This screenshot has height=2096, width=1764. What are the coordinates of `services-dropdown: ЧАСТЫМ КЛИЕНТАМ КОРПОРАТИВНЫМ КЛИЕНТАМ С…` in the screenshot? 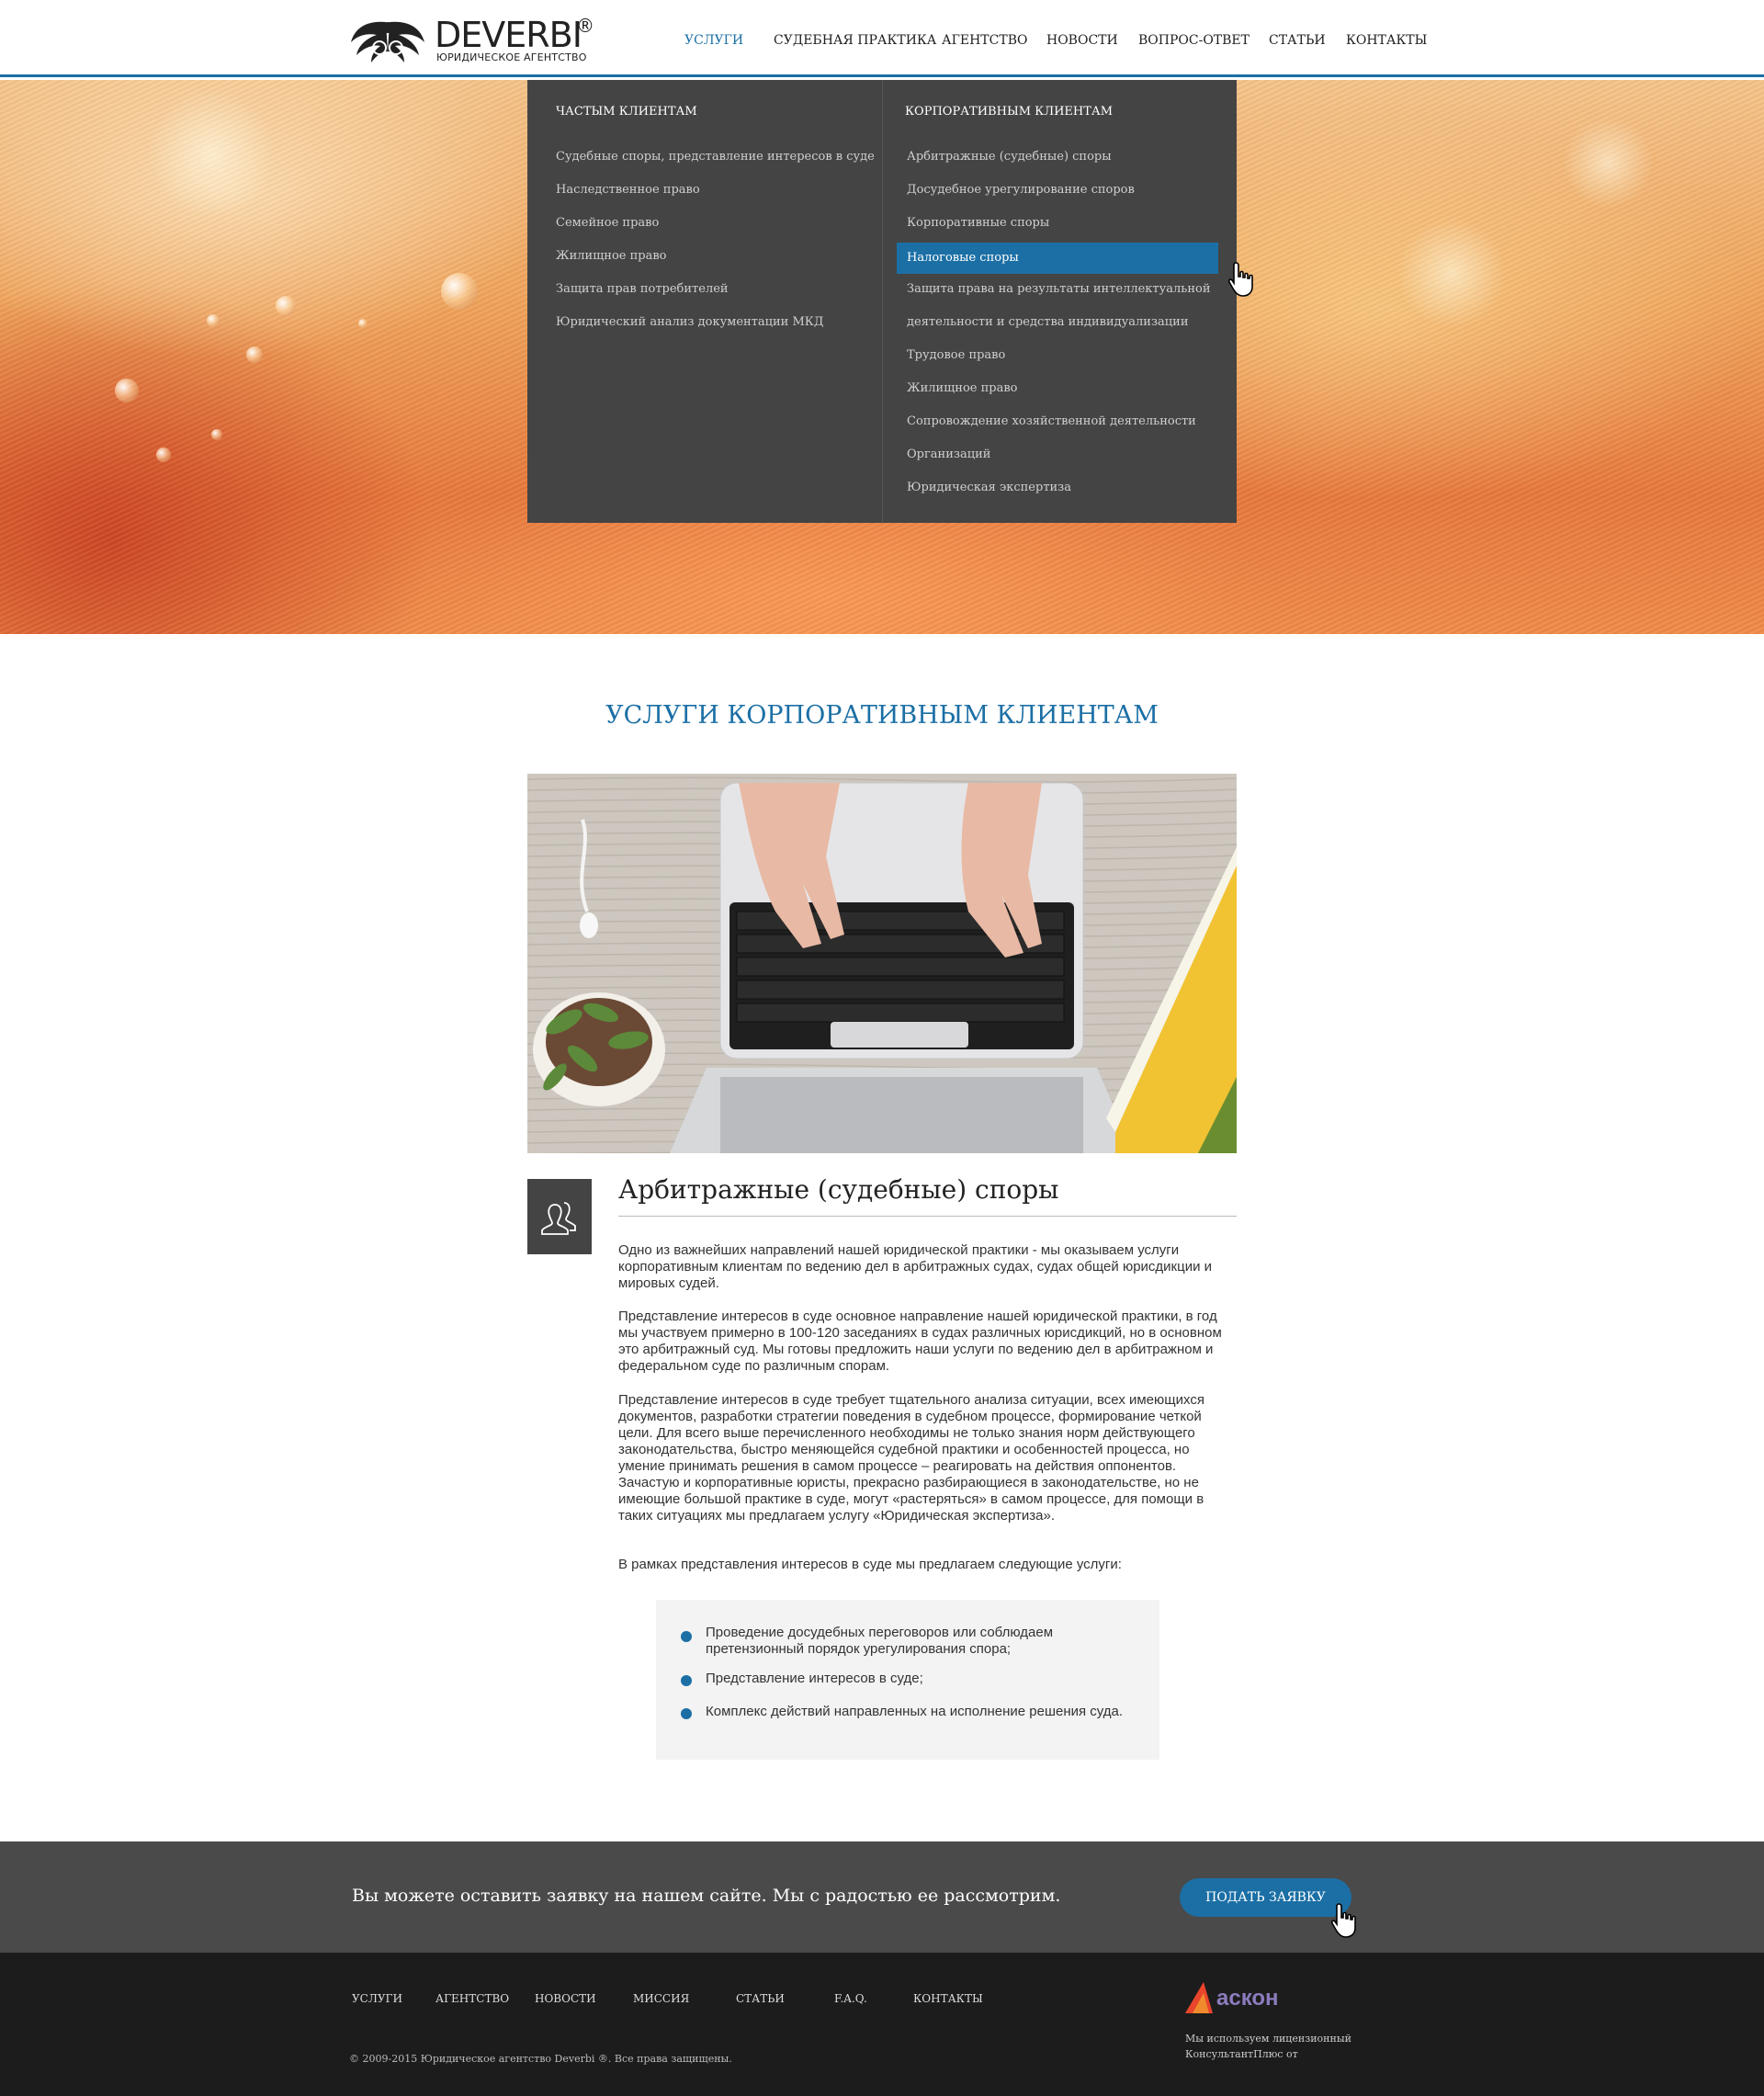 It's located at (882, 301).